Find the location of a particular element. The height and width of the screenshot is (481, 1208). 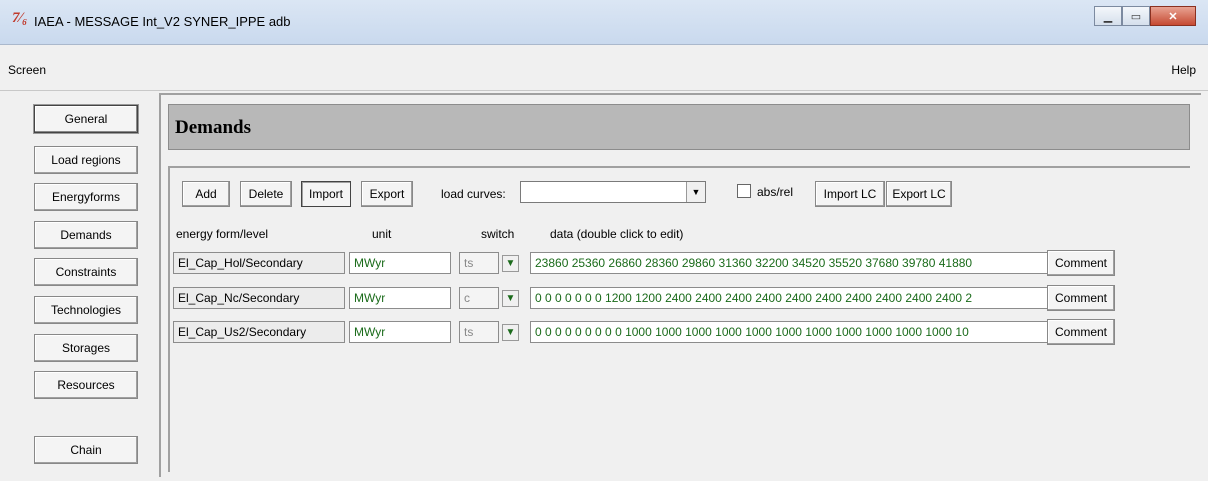

menu-help: Help is located at coordinates (1183, 70).